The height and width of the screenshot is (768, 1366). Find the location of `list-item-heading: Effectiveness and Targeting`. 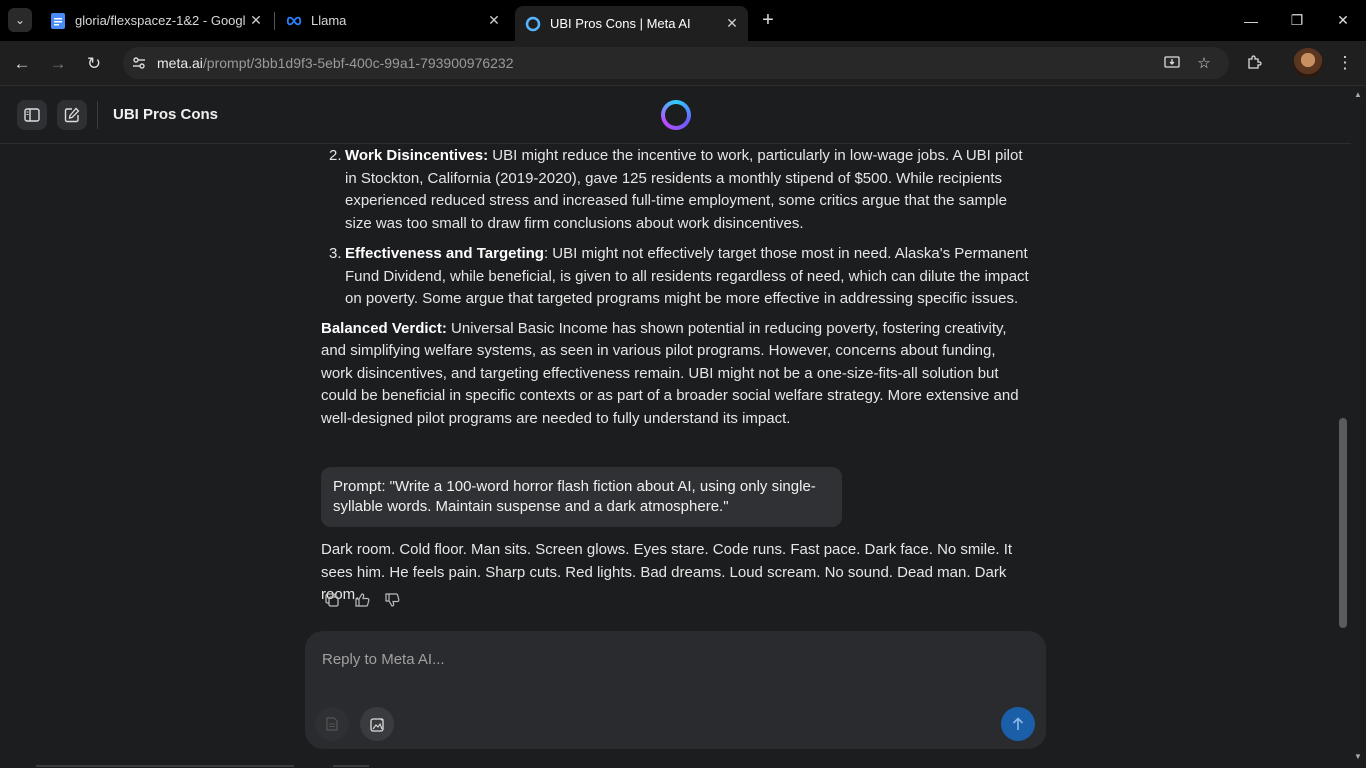

list-item-heading: Effectiveness and Targeting is located at coordinates (444, 253).